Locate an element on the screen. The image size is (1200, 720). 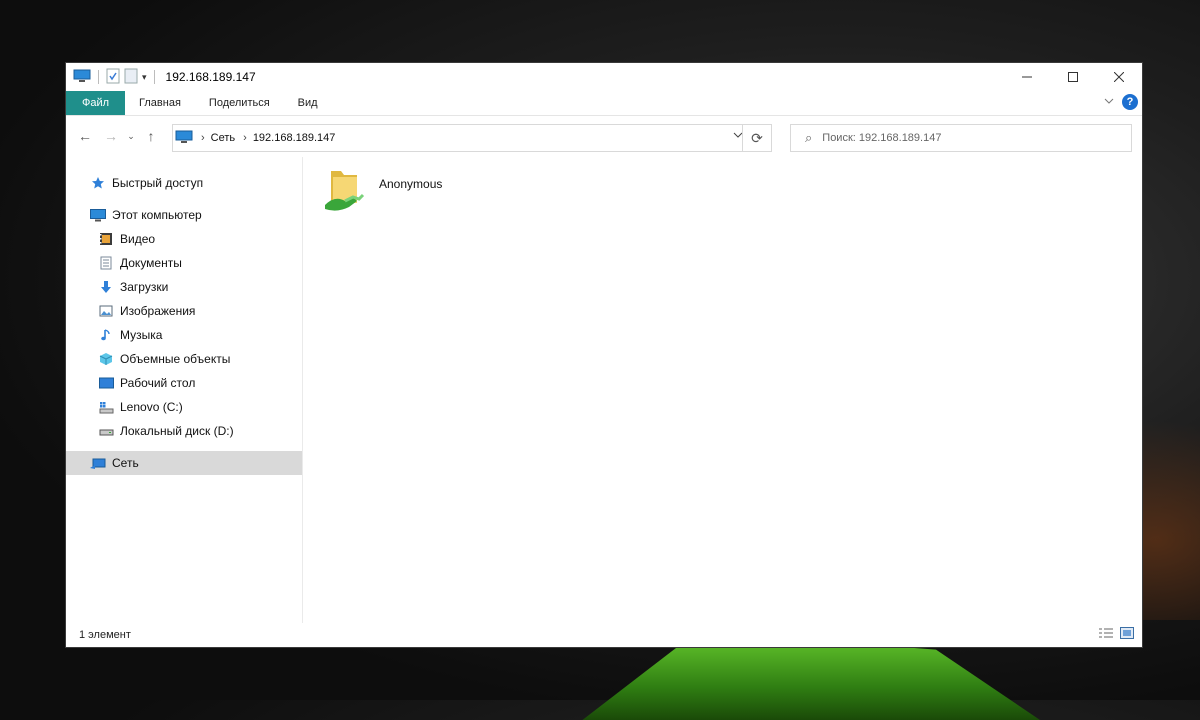
sidebar-item-quick-access: Быстрый доступ is located at coordinates (184, 183).